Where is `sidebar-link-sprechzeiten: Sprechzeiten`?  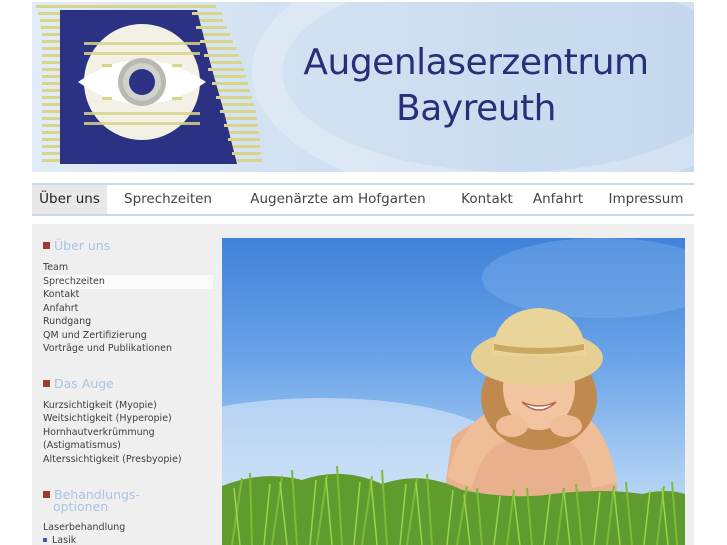 sidebar-link-sprechzeiten: Sprechzeiten is located at coordinates (128, 282).